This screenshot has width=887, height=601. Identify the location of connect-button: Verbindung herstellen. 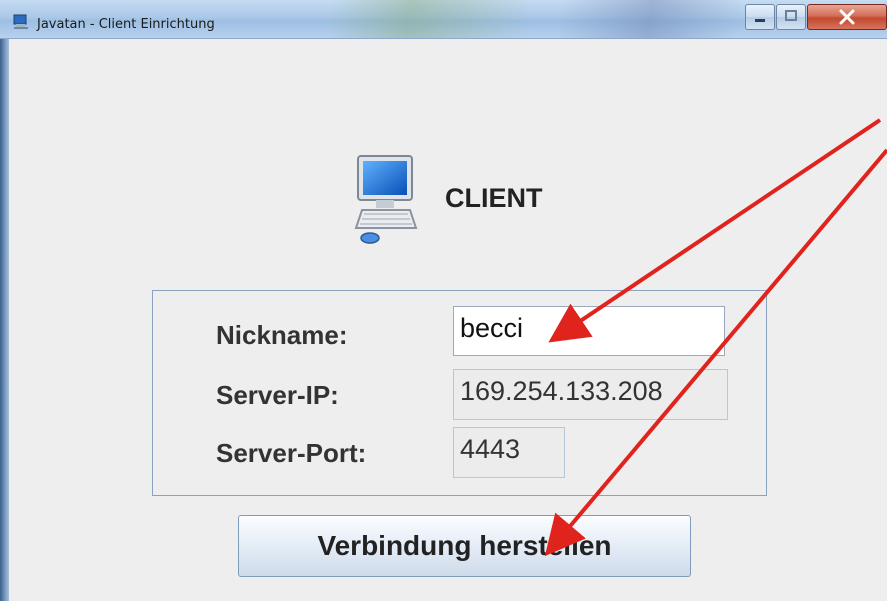
(464, 546).